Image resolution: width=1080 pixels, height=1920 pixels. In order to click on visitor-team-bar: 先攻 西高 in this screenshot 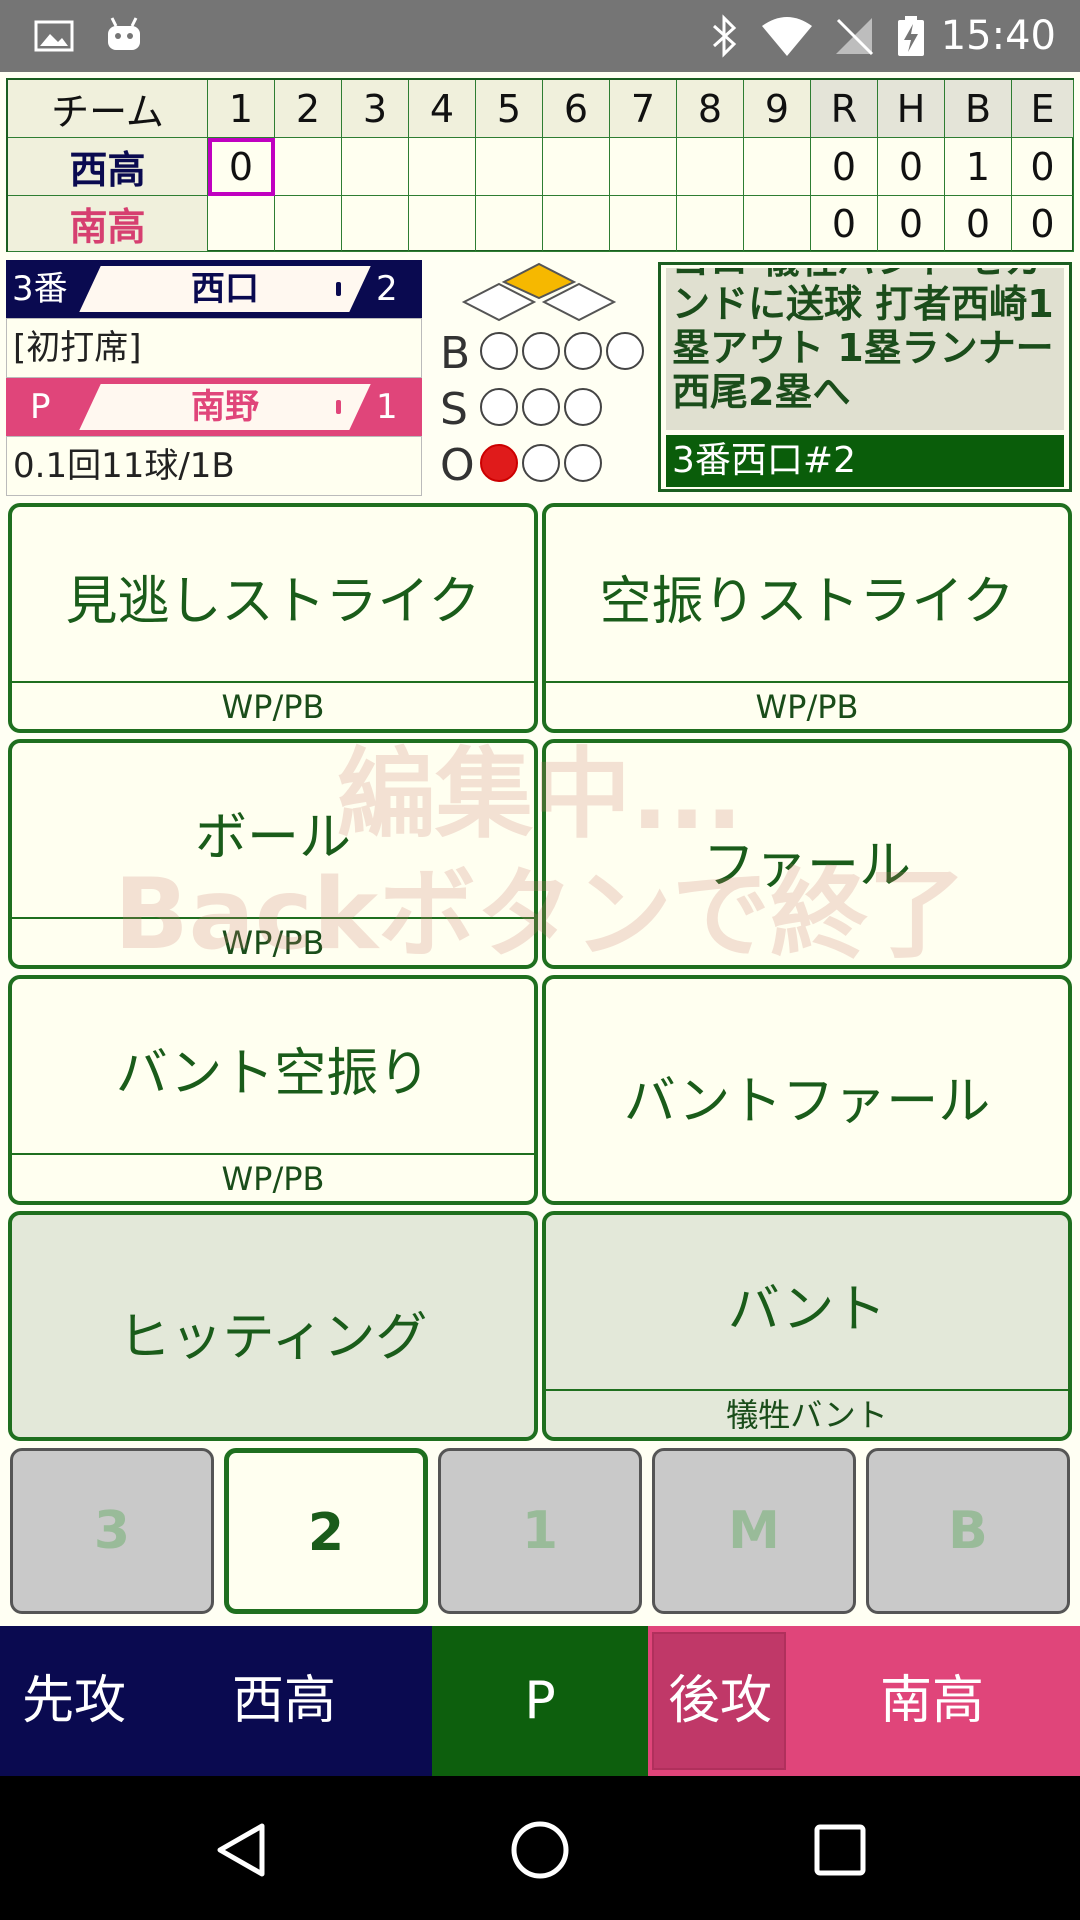, I will do `click(216, 1701)`.